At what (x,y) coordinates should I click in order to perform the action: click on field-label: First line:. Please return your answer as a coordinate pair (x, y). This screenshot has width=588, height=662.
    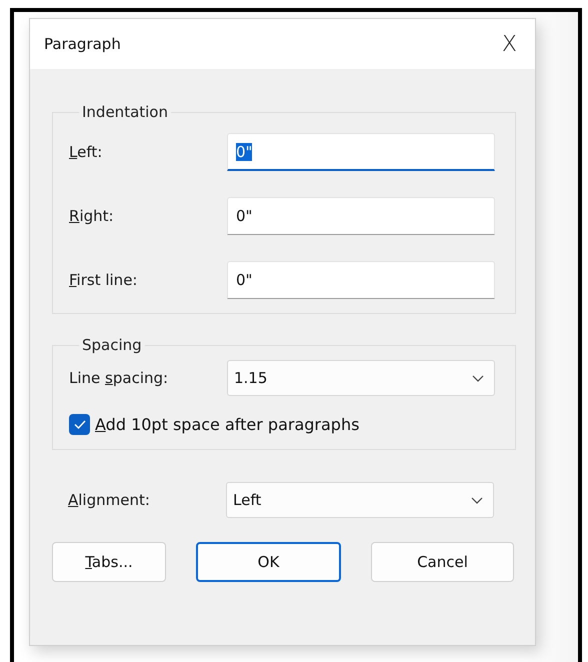
    Looking at the image, I should click on (103, 280).